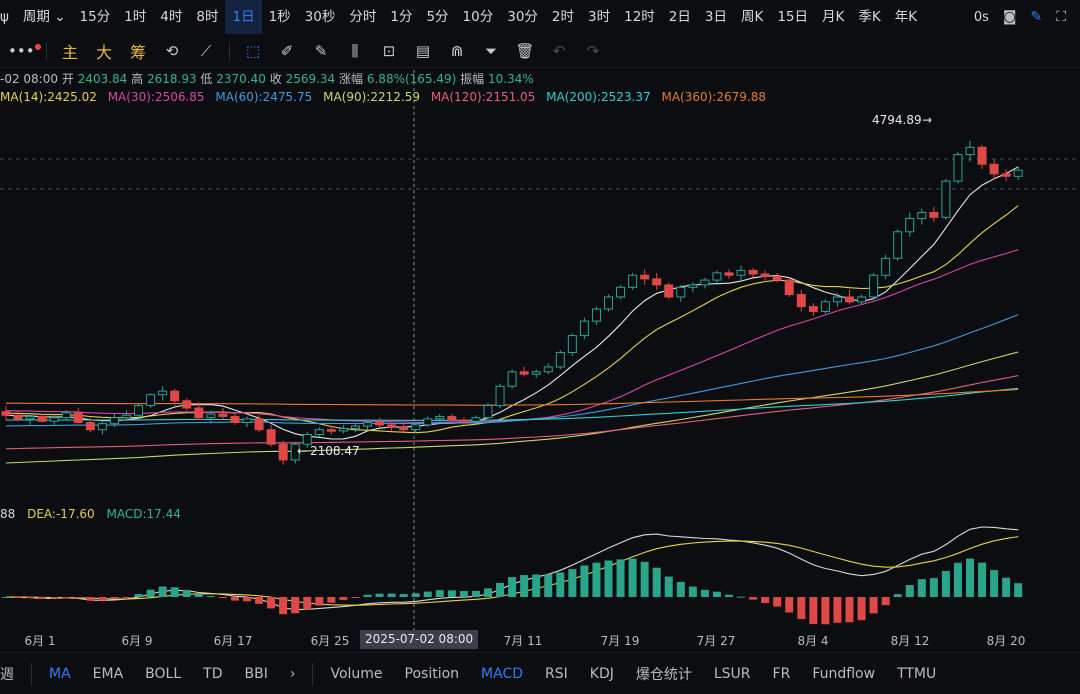  I want to click on period-1m: 1分, so click(401, 17).